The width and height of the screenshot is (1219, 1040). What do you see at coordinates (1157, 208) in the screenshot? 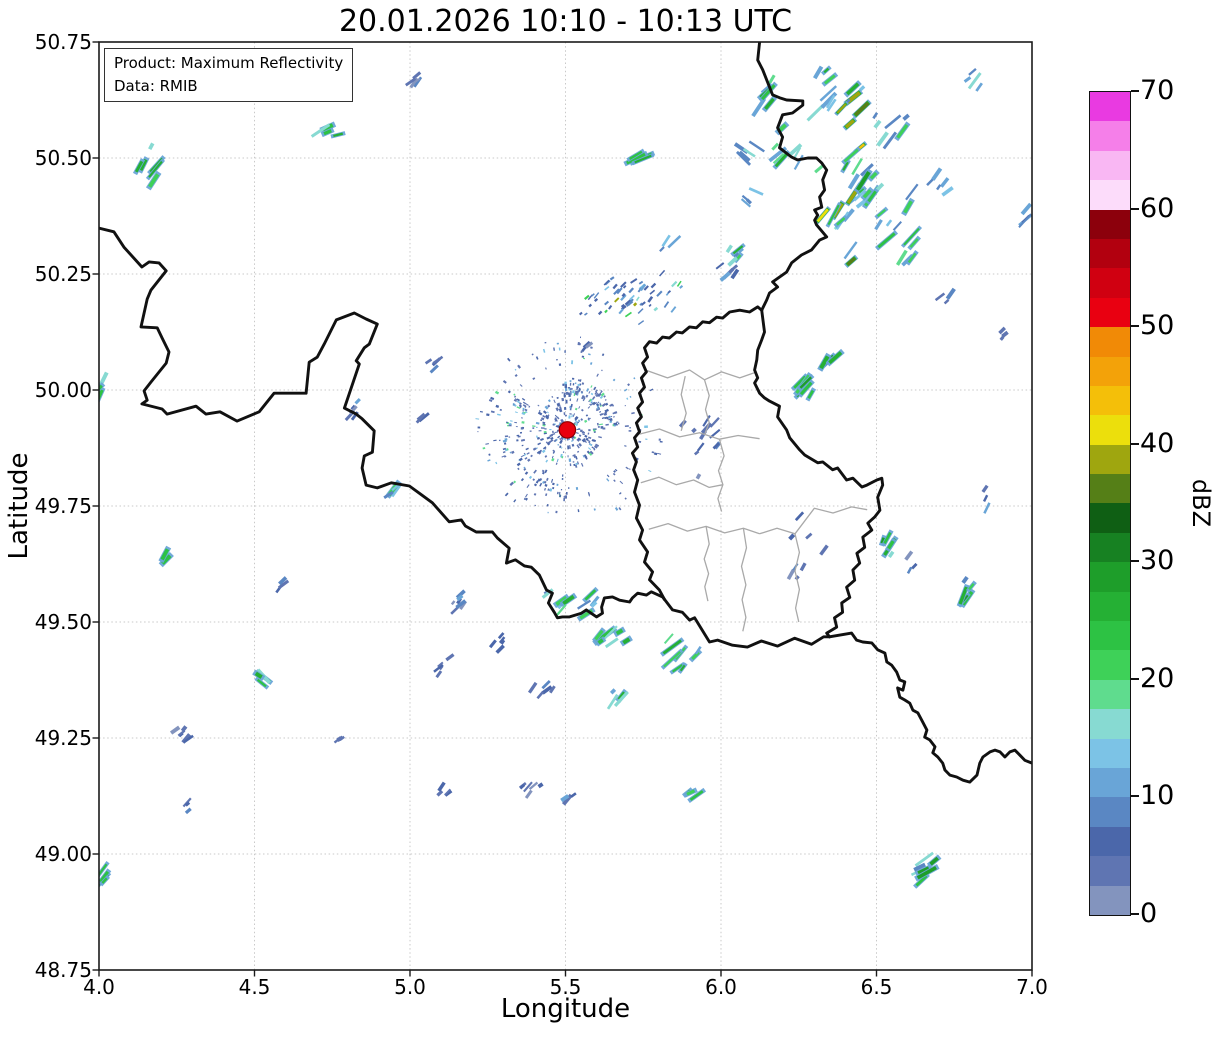
I see `colorbar-tick-label: 60` at bounding box center [1157, 208].